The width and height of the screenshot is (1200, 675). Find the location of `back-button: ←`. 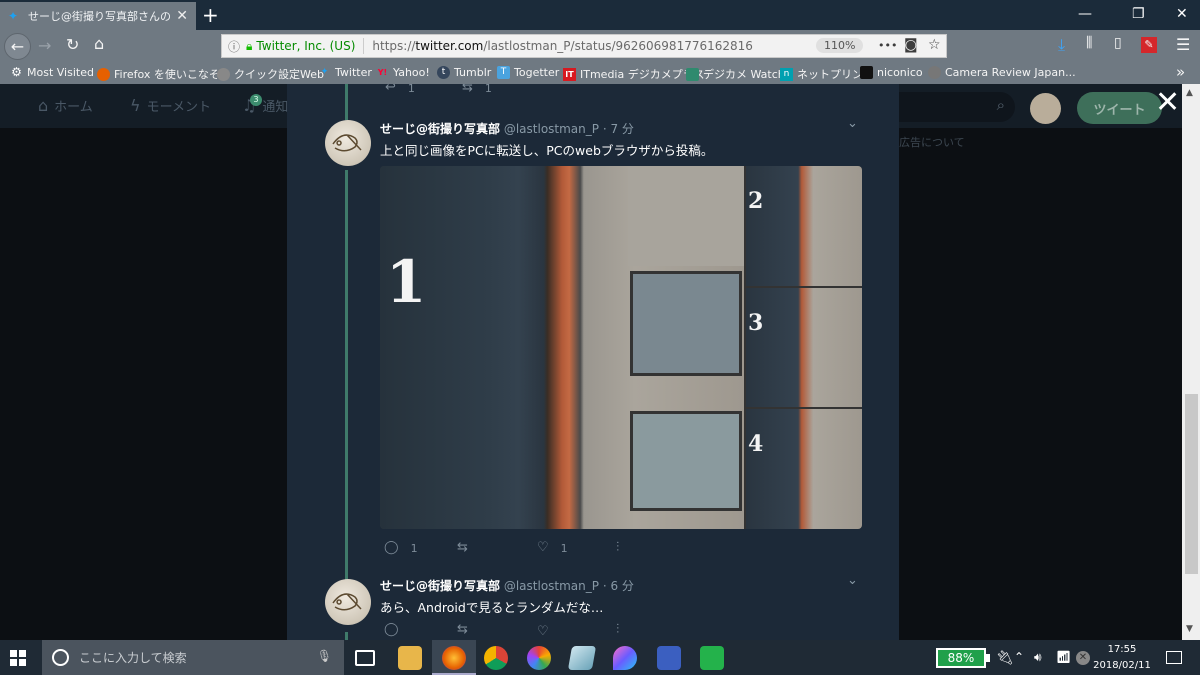

back-button: ← is located at coordinates (17, 46).